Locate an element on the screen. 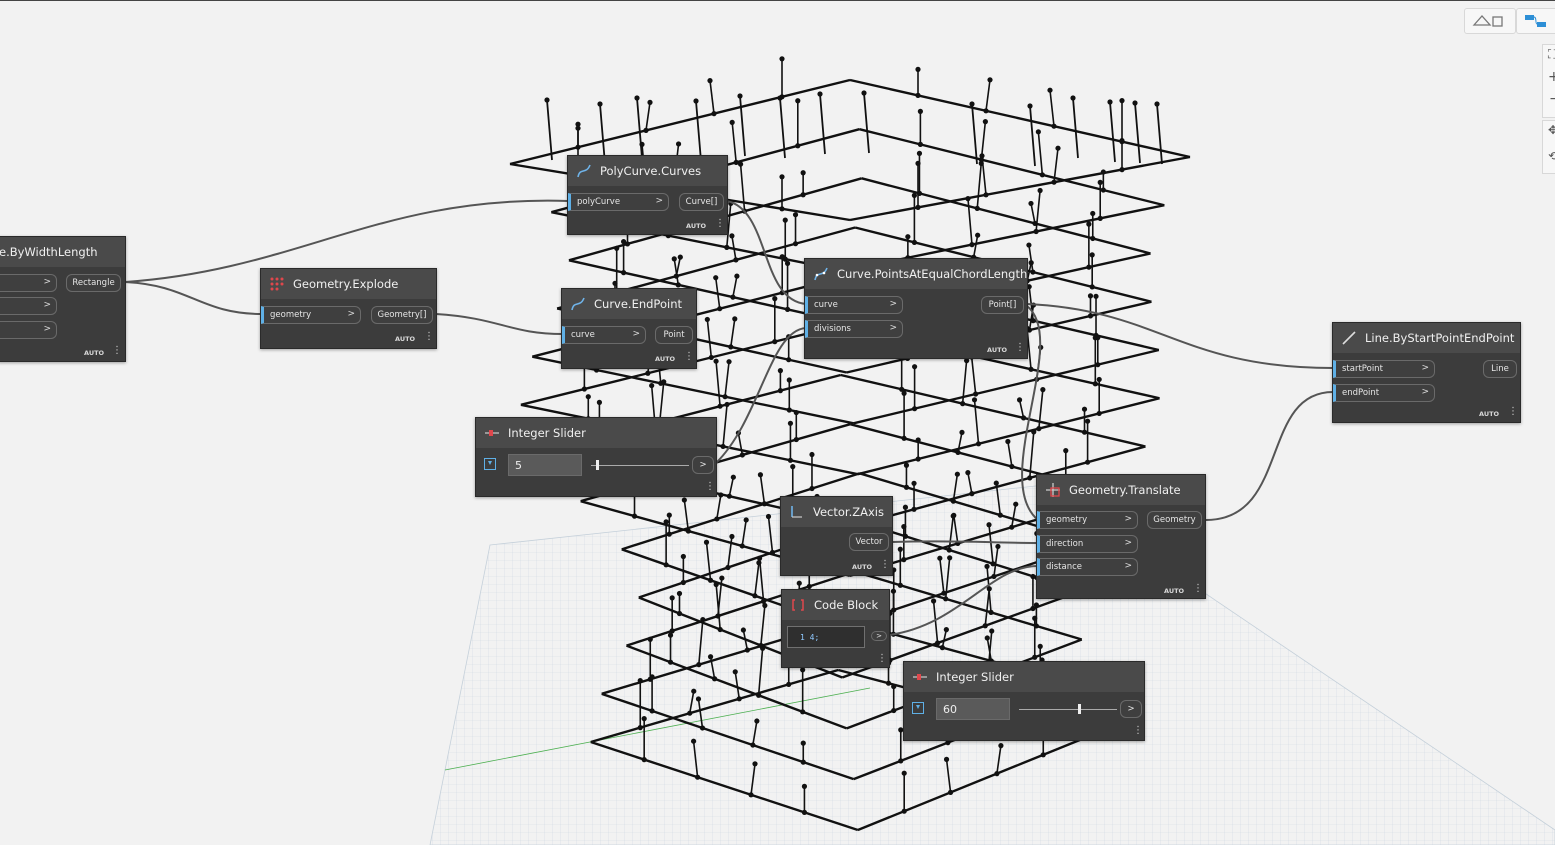  node-rectangle-by-width-length: e.ByWidthLength > > > Rectangle AUTO ⋮ is located at coordinates (63, 299).